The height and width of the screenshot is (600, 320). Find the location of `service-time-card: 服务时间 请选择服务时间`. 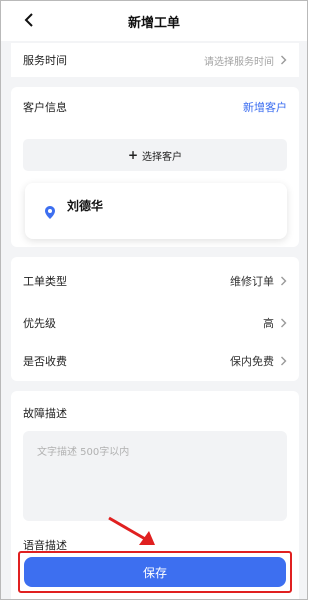

service-time-card: 服务时间 请选择服务时间 is located at coordinates (155, 60).